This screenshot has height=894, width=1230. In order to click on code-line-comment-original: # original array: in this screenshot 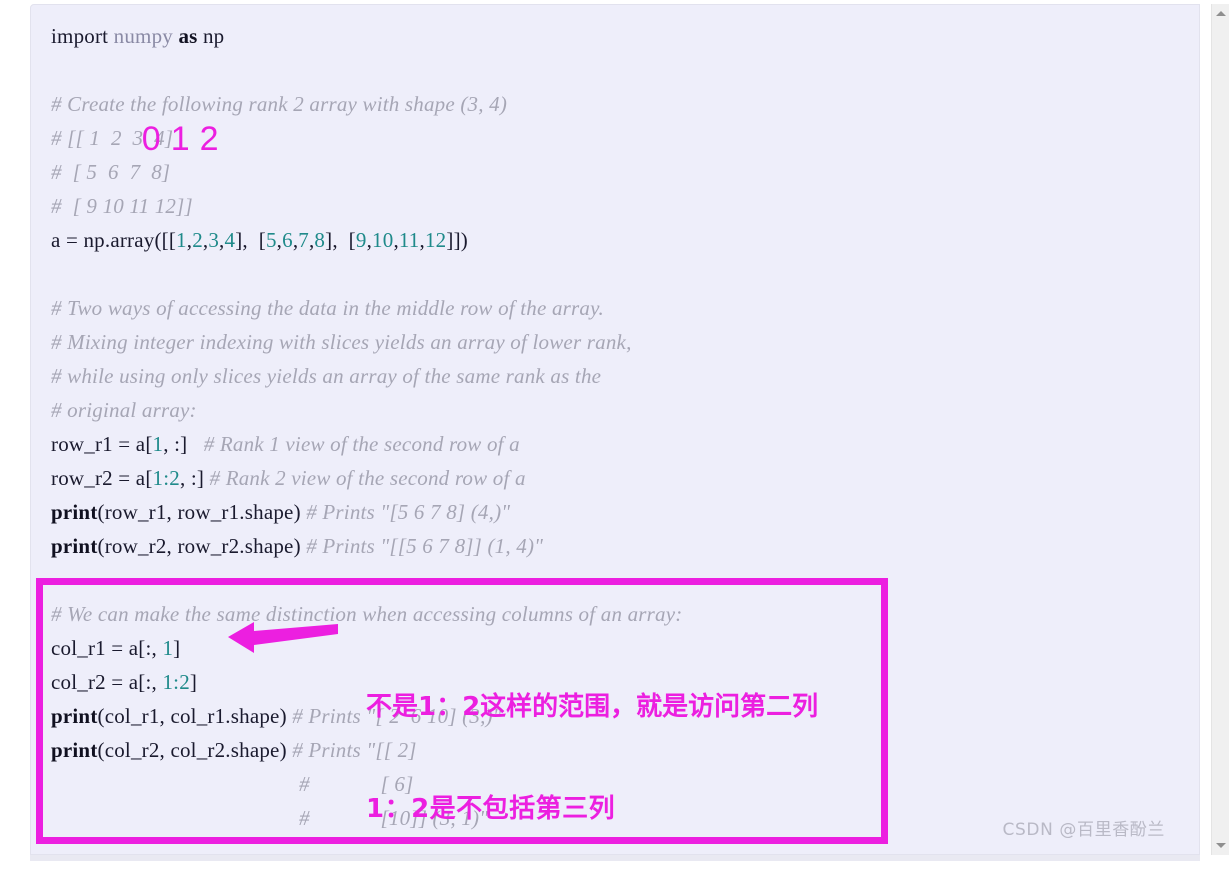, I will do `click(124, 410)`.